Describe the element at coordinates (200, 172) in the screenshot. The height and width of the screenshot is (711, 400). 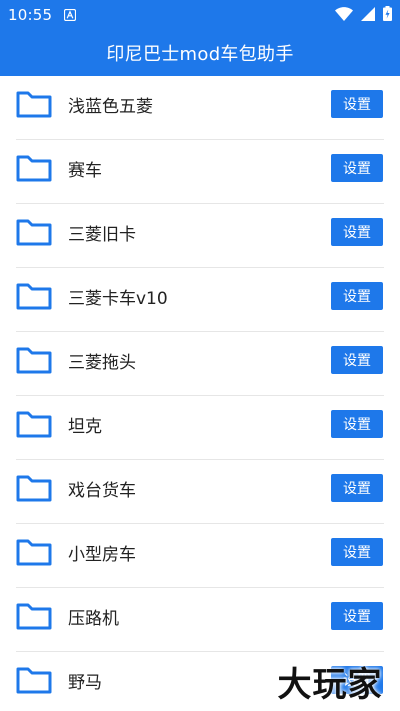
I see `list-item: 赛车 设置` at that location.